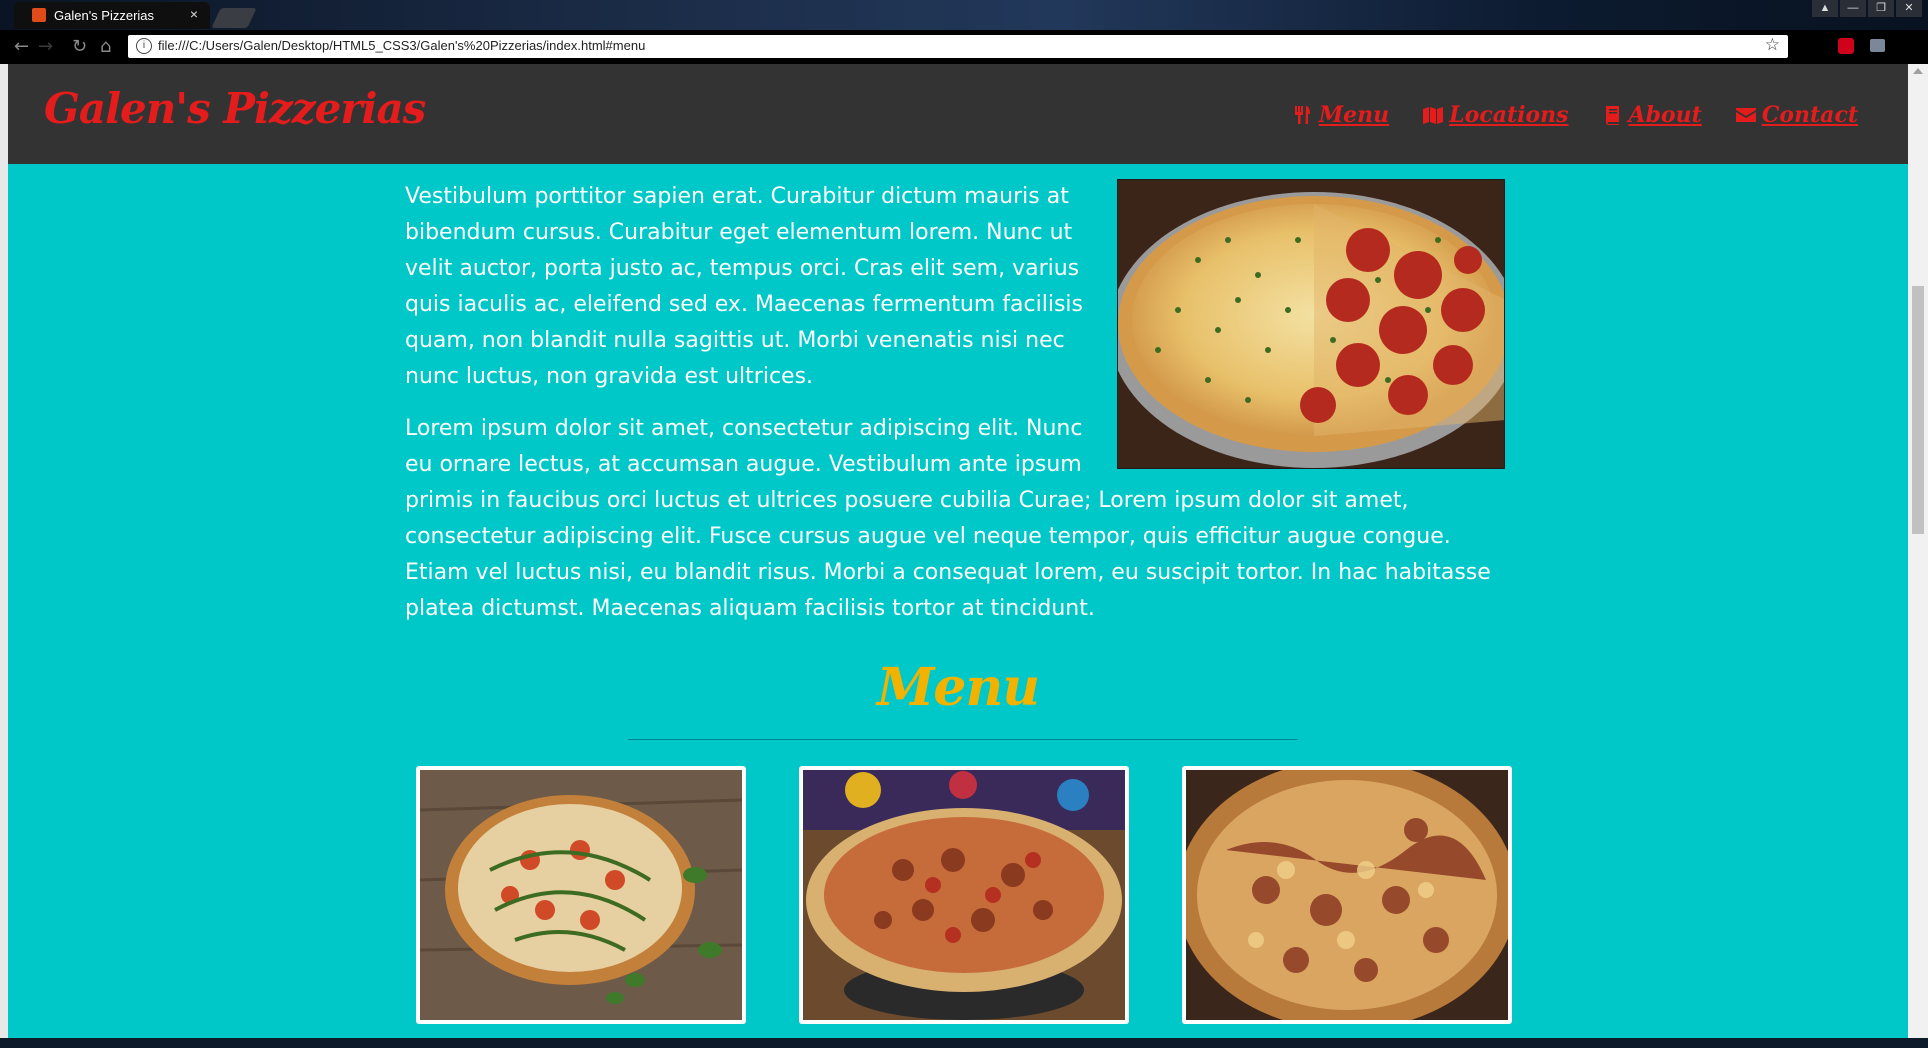  Describe the element at coordinates (234, 18) in the screenshot. I see `new-tab-button` at that location.